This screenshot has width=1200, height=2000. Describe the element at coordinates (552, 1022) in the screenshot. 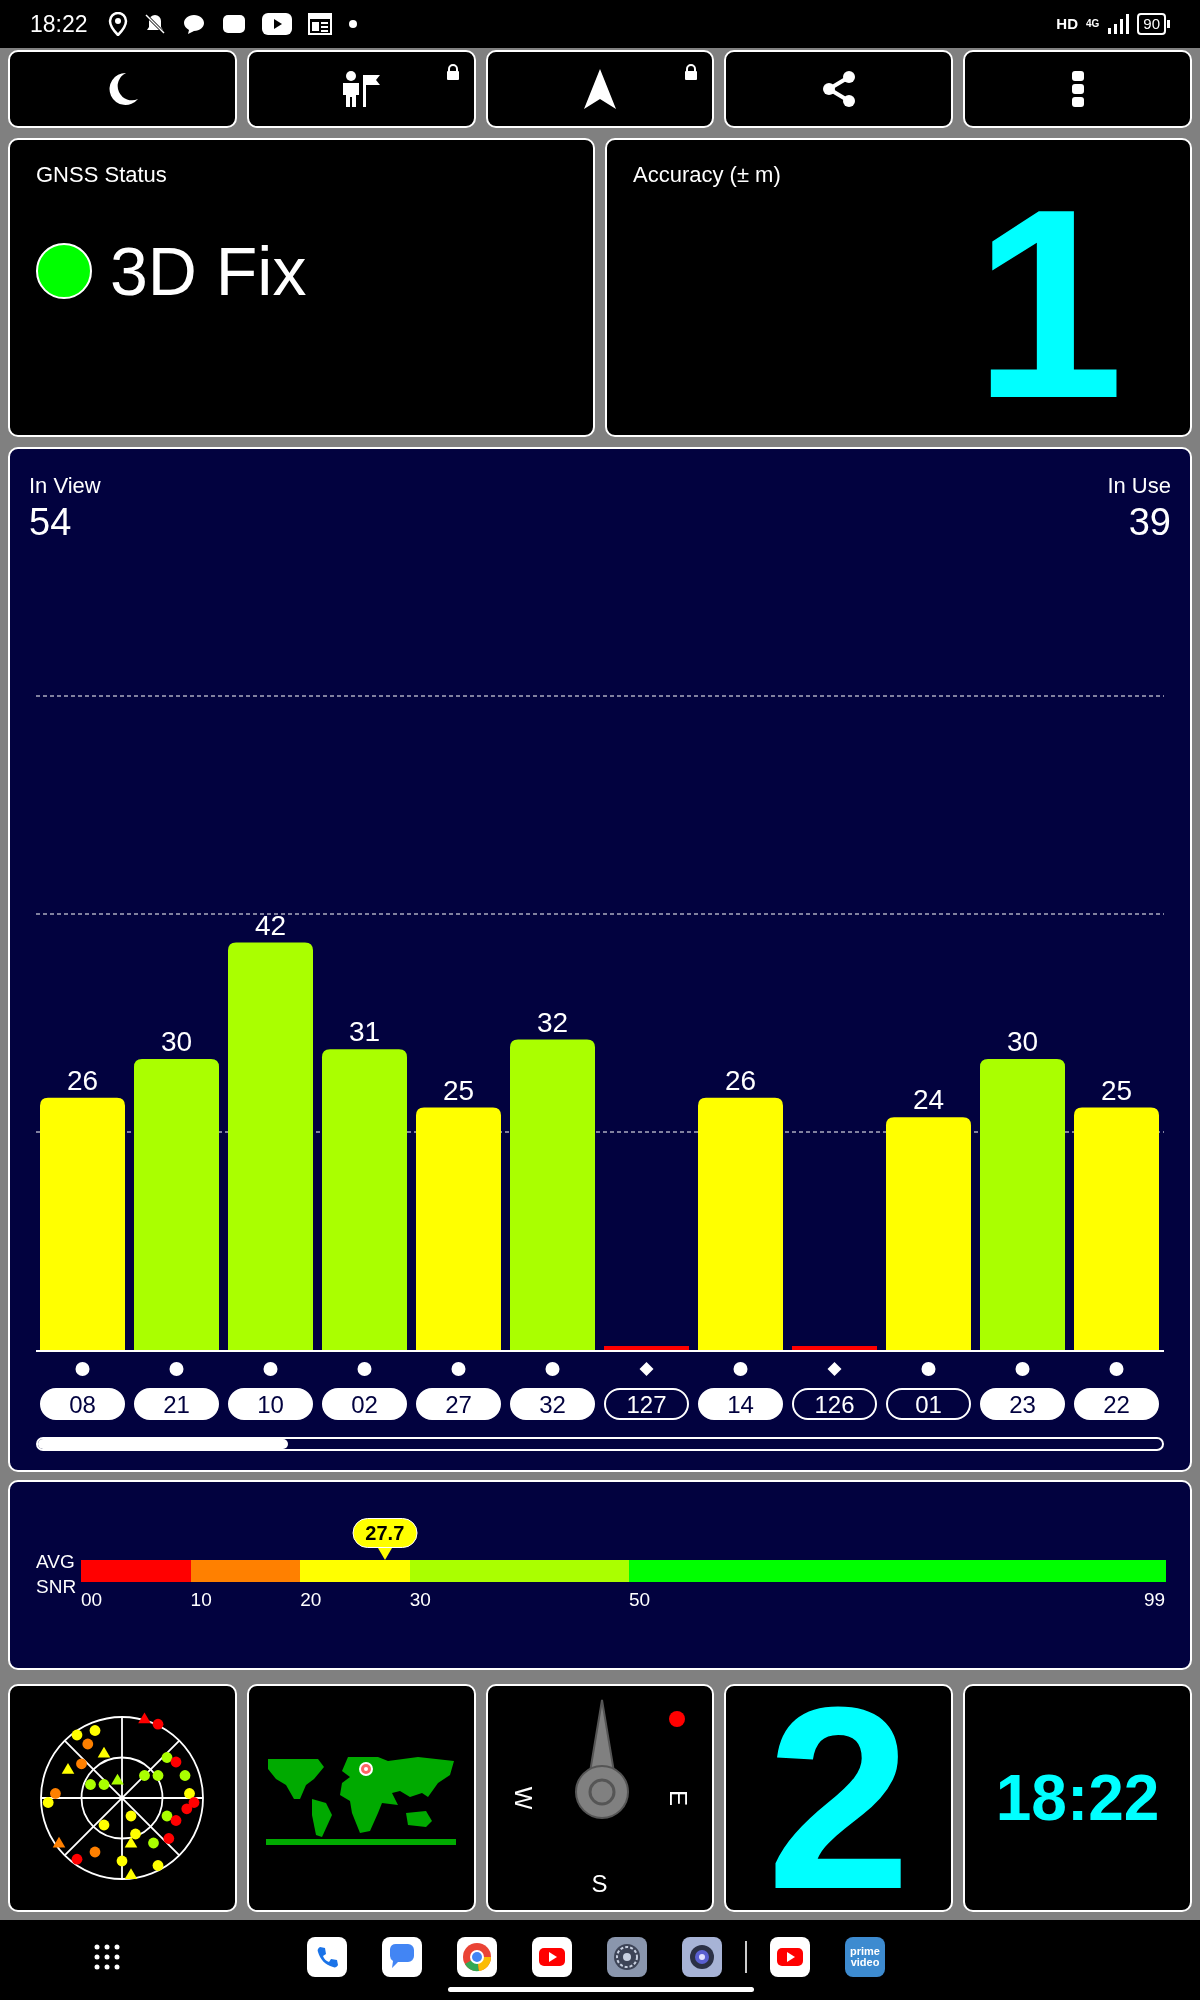

I see `bar-value: 32` at that location.